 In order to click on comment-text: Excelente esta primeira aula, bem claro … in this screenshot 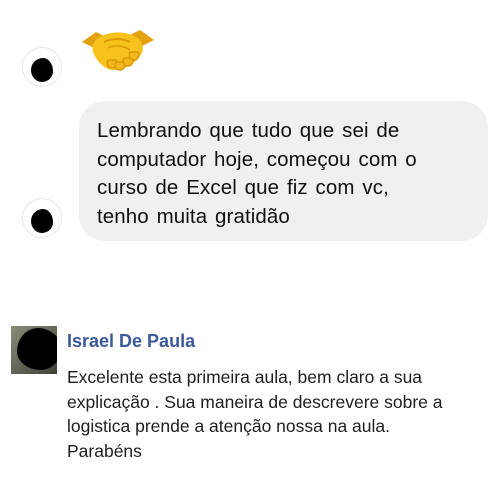, I will do `click(255, 414)`.